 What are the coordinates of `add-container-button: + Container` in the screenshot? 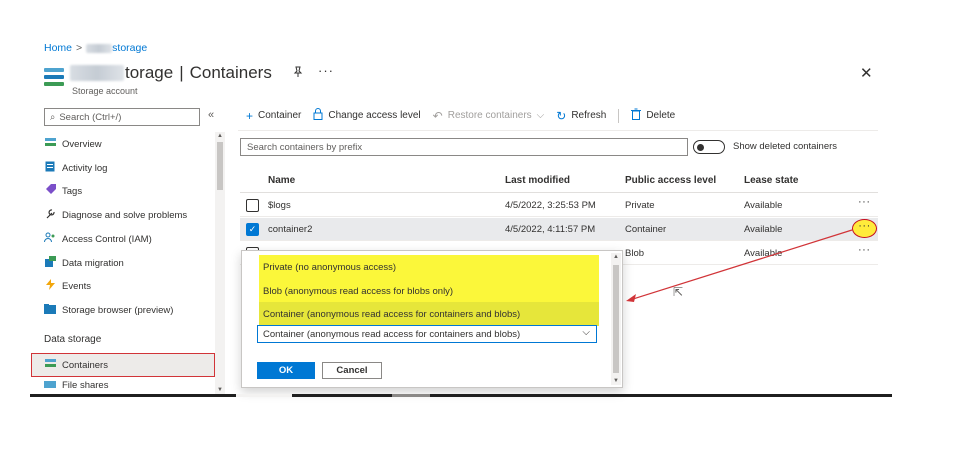 It's located at (273, 116).